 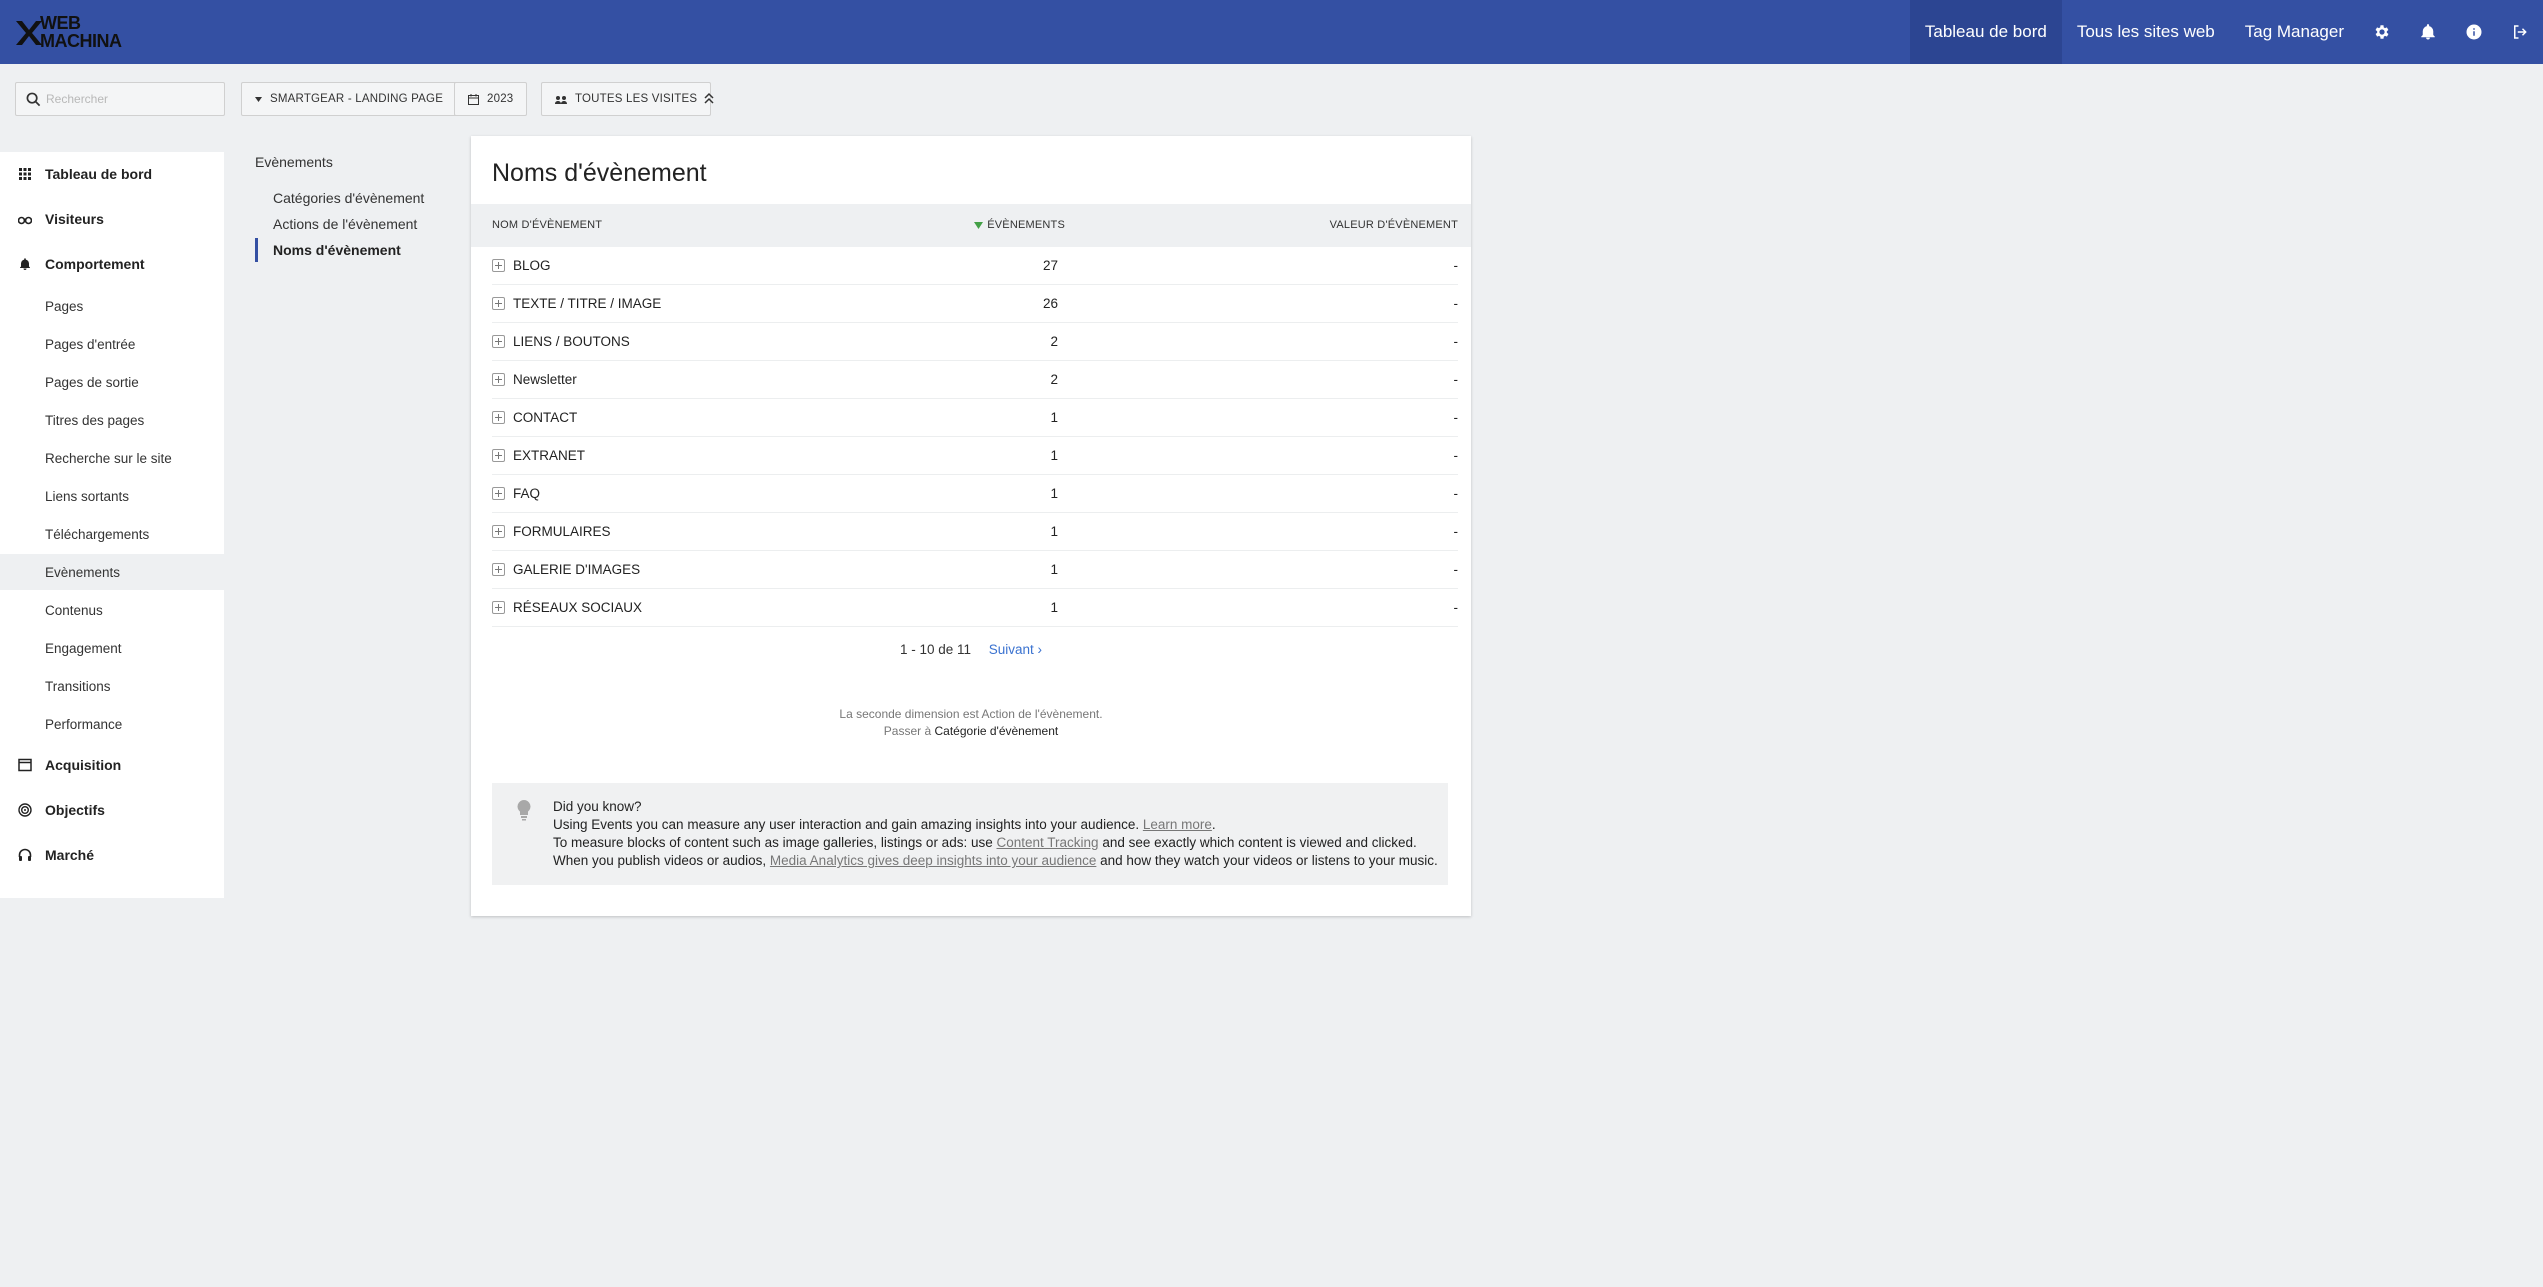 What do you see at coordinates (92, 382) in the screenshot?
I see `menu-item-label: Pages de sortie` at bounding box center [92, 382].